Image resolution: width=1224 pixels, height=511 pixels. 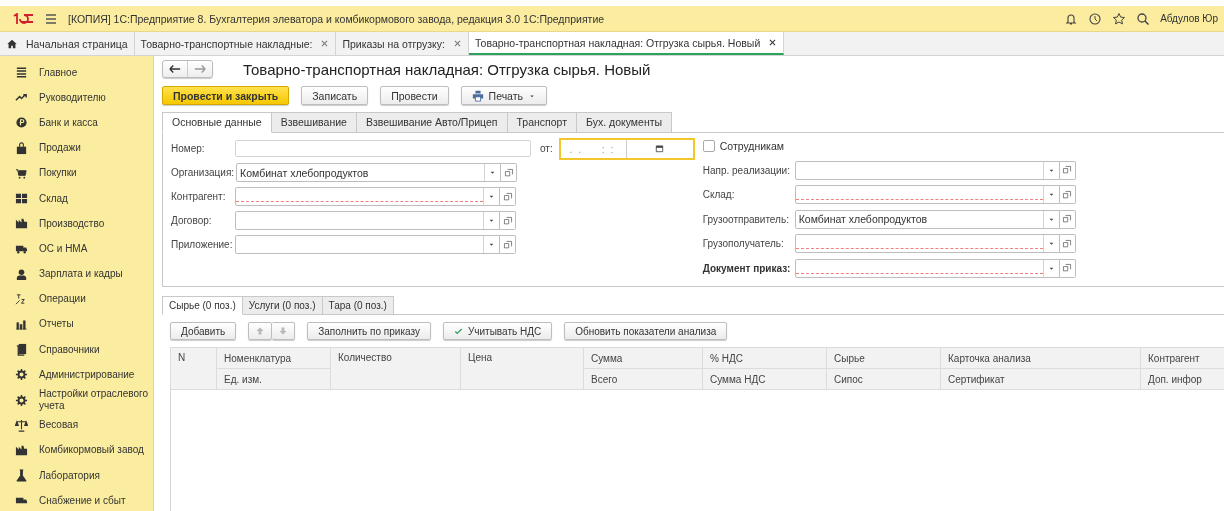 I want to click on user-name: Абдулов Юр, so click(x=1189, y=18).